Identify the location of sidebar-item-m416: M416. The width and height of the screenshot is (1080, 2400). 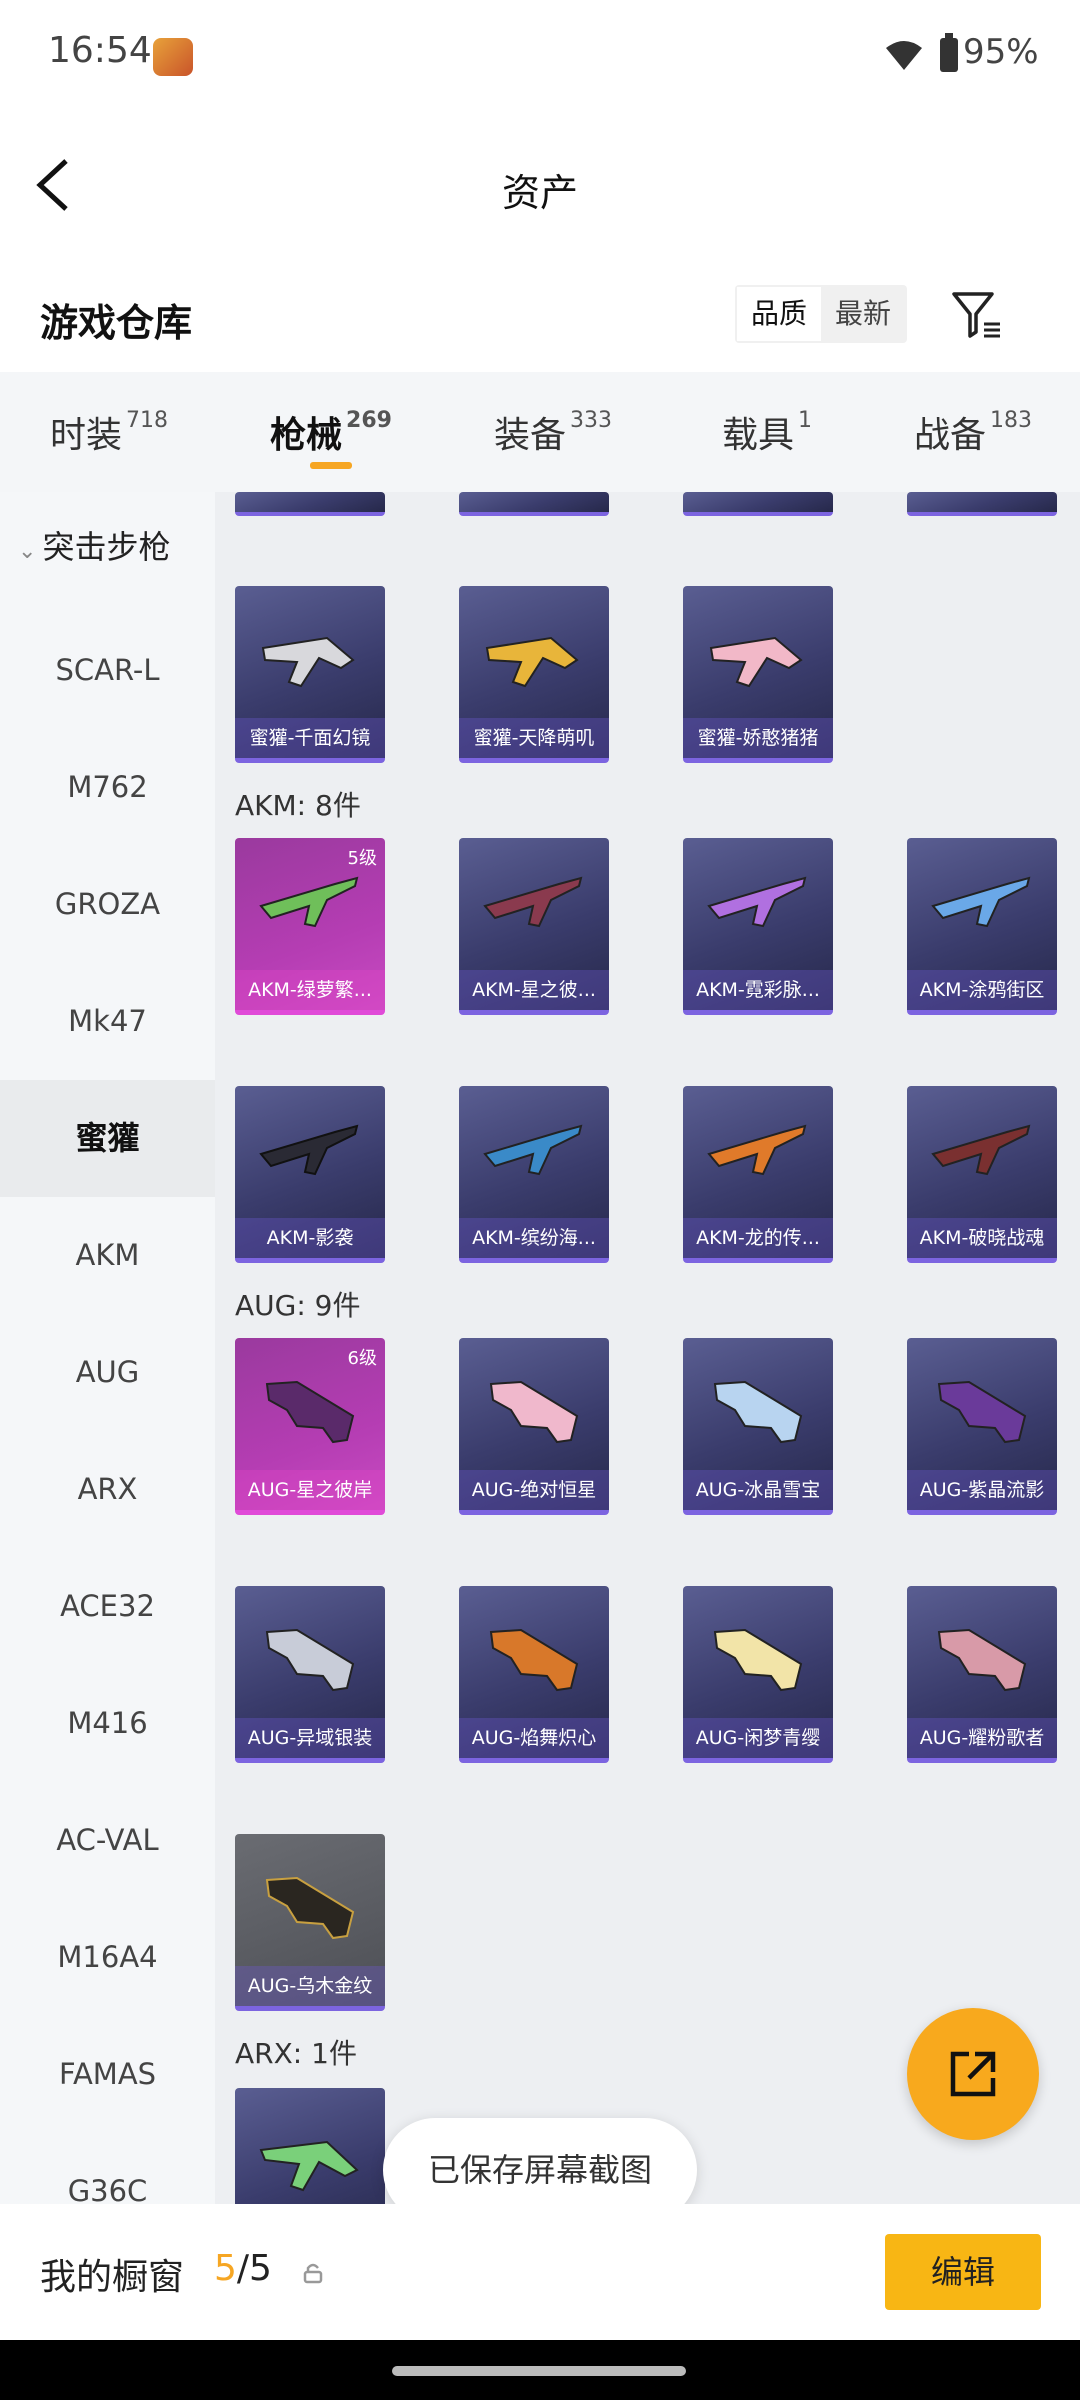
(107, 1723).